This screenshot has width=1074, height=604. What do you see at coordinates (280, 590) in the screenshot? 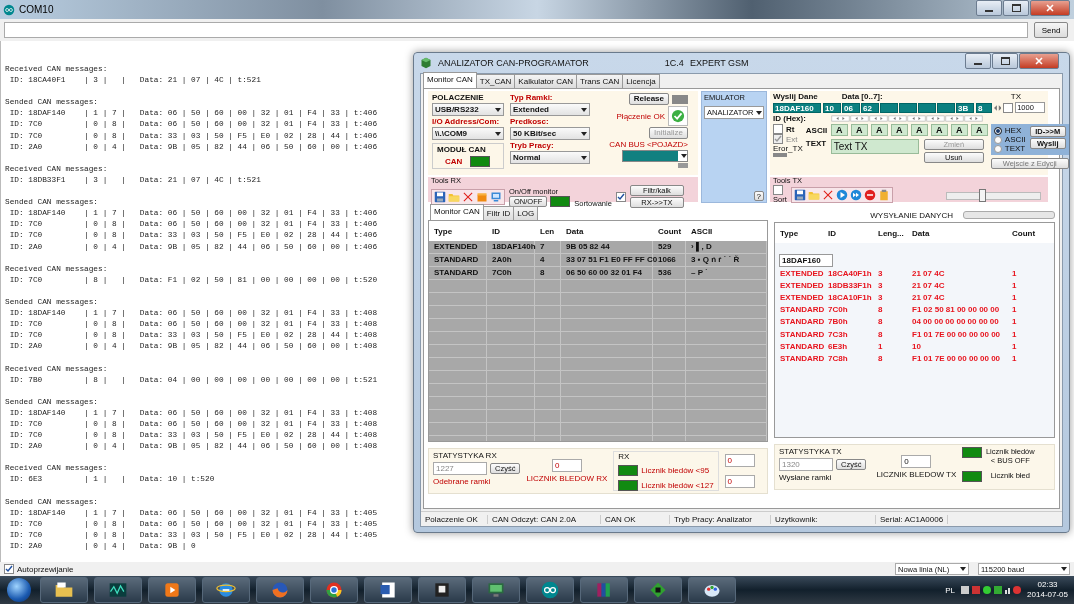
I see `fox-globe-icon` at bounding box center [280, 590].